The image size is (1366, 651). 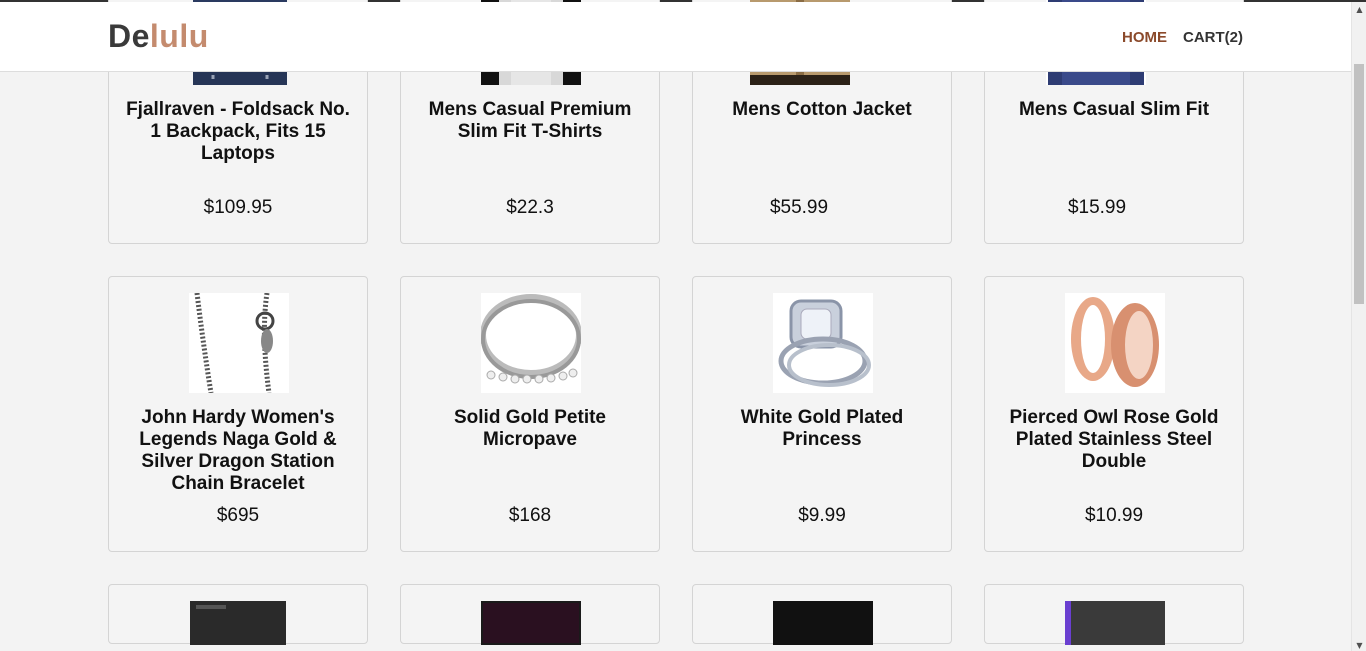 I want to click on product-image-ring-band, so click(x=531, y=343).